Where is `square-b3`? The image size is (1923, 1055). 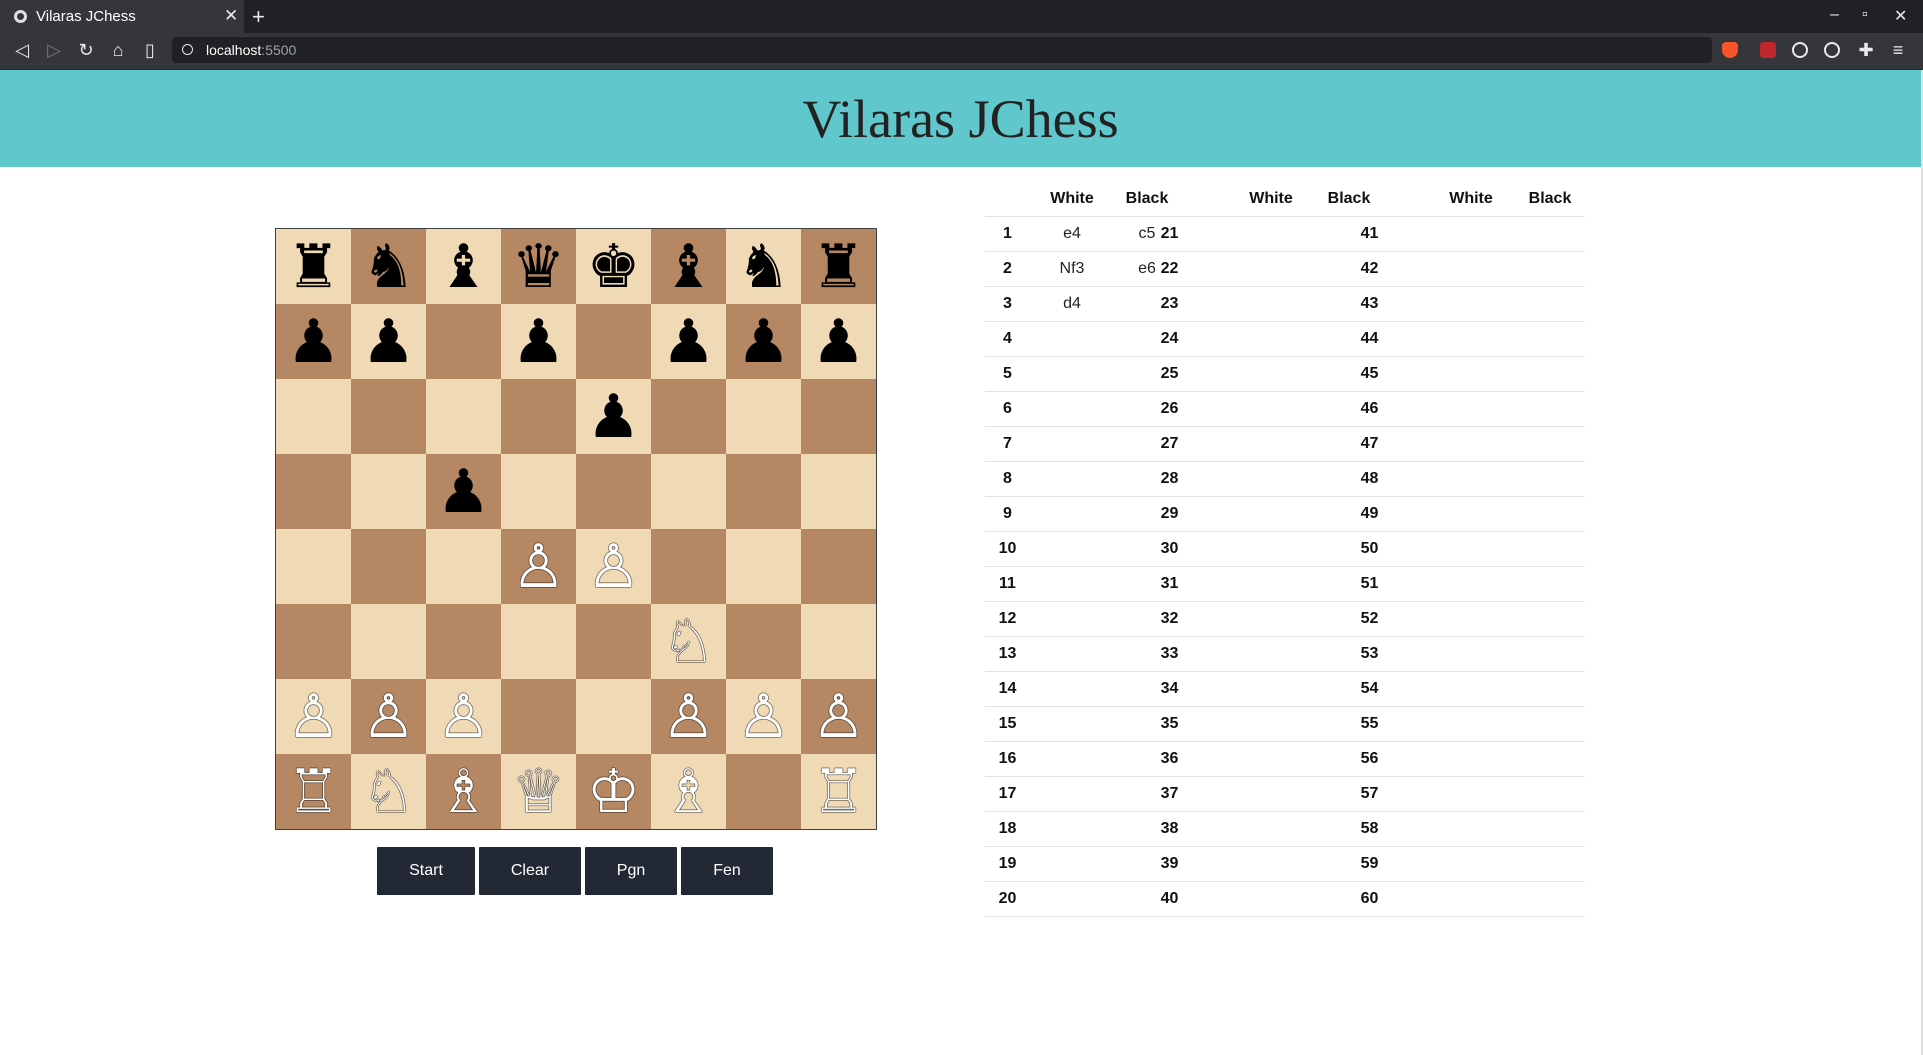 square-b3 is located at coordinates (388, 641).